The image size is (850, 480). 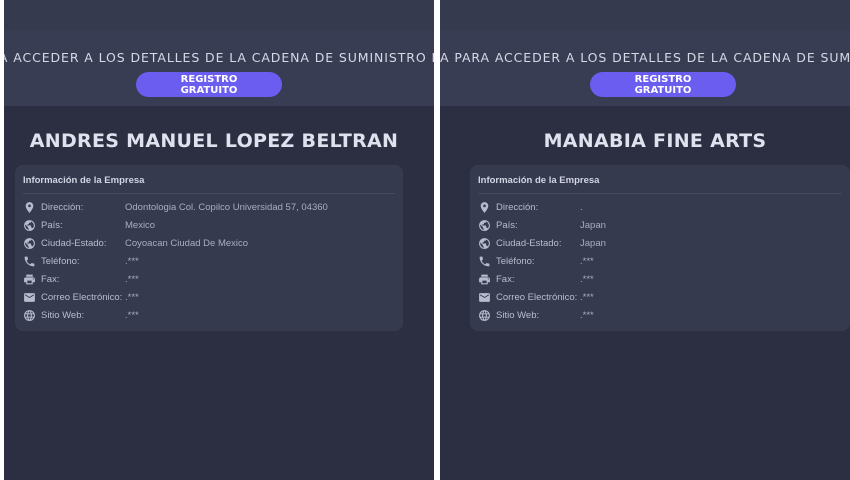 I want to click on field-address: Dirección: ., so click(x=530, y=207).